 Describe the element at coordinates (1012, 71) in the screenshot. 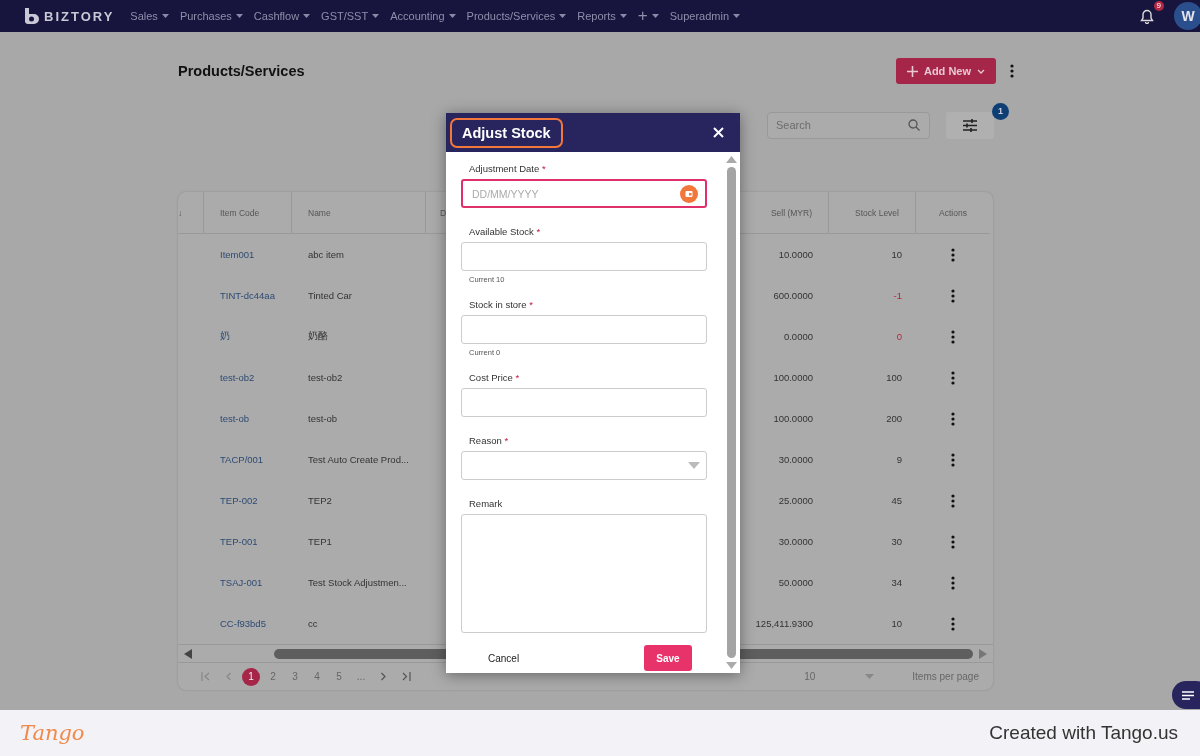

I see `more-icon` at that location.